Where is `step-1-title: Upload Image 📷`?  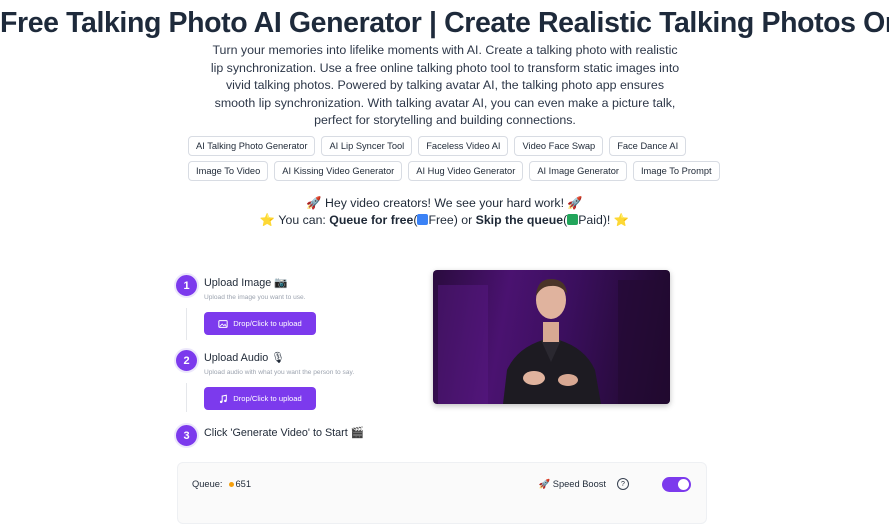 step-1-title: Upload Image 📷 is located at coordinates (246, 283).